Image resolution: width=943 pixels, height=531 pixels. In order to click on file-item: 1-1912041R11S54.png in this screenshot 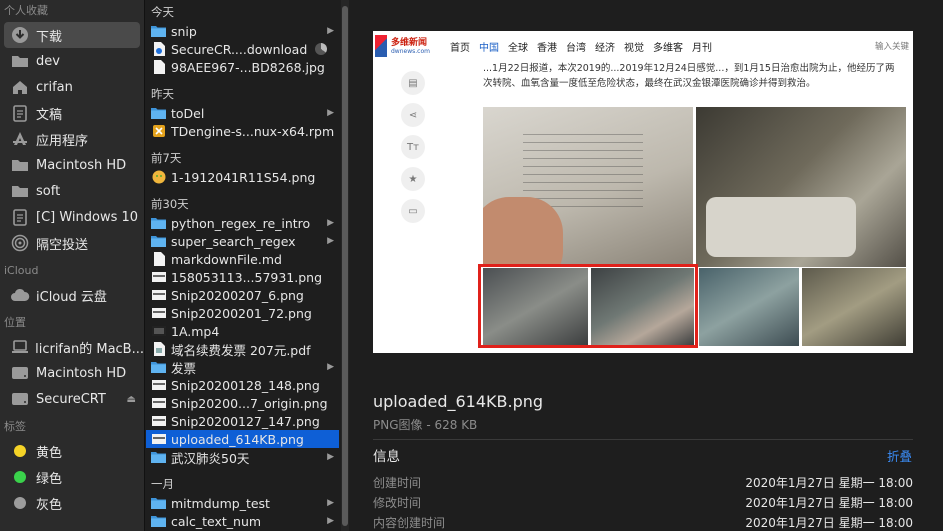, I will do `click(242, 177)`.